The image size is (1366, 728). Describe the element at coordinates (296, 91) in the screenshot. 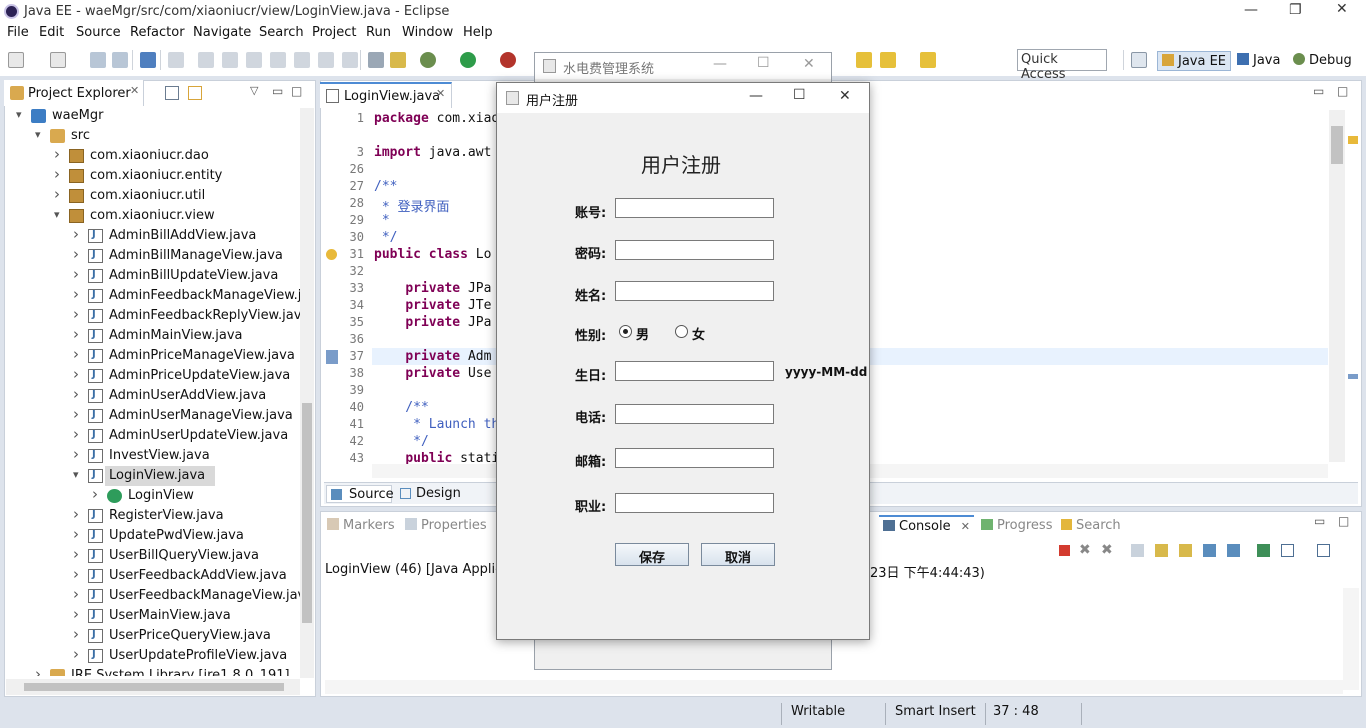

I see `maximize-view-icon: □` at that location.